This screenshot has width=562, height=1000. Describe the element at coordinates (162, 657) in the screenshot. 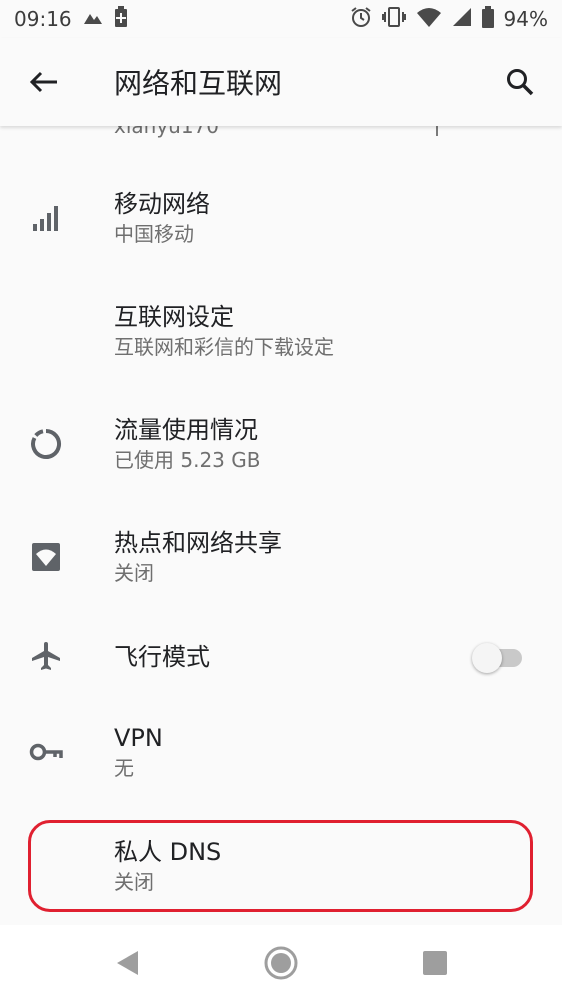

I see `list-item-title: 飞行模式` at that location.